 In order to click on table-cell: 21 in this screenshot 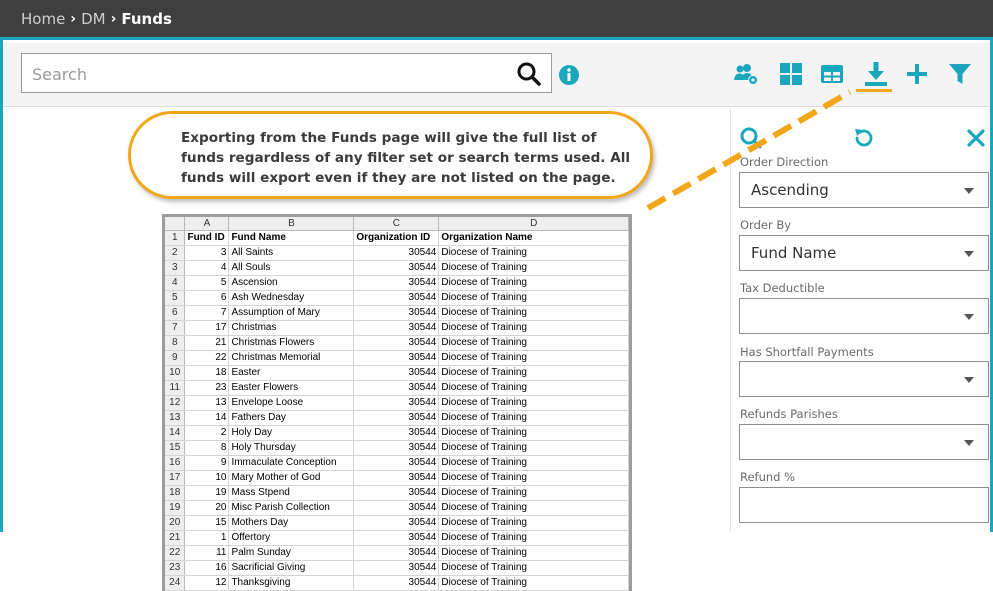, I will do `click(207, 343)`.